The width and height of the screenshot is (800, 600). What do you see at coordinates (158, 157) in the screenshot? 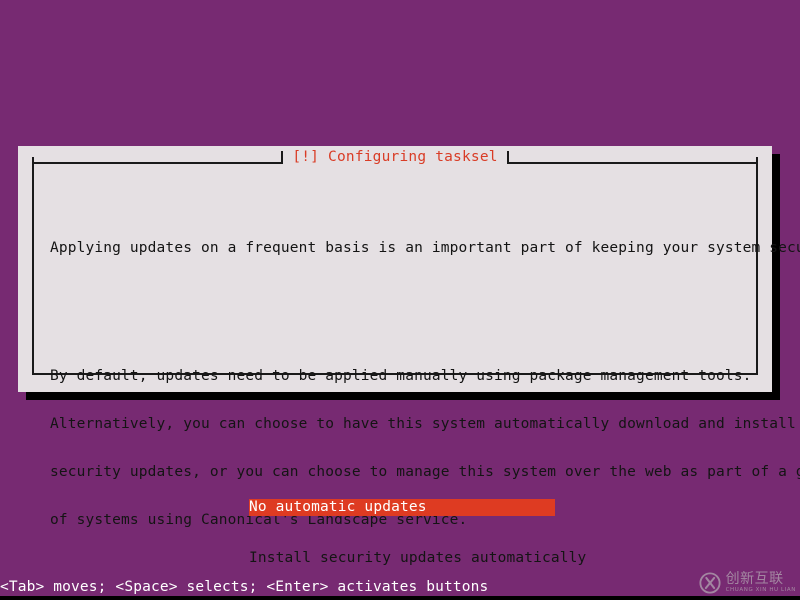
I see `title-rule-left` at bounding box center [158, 157].